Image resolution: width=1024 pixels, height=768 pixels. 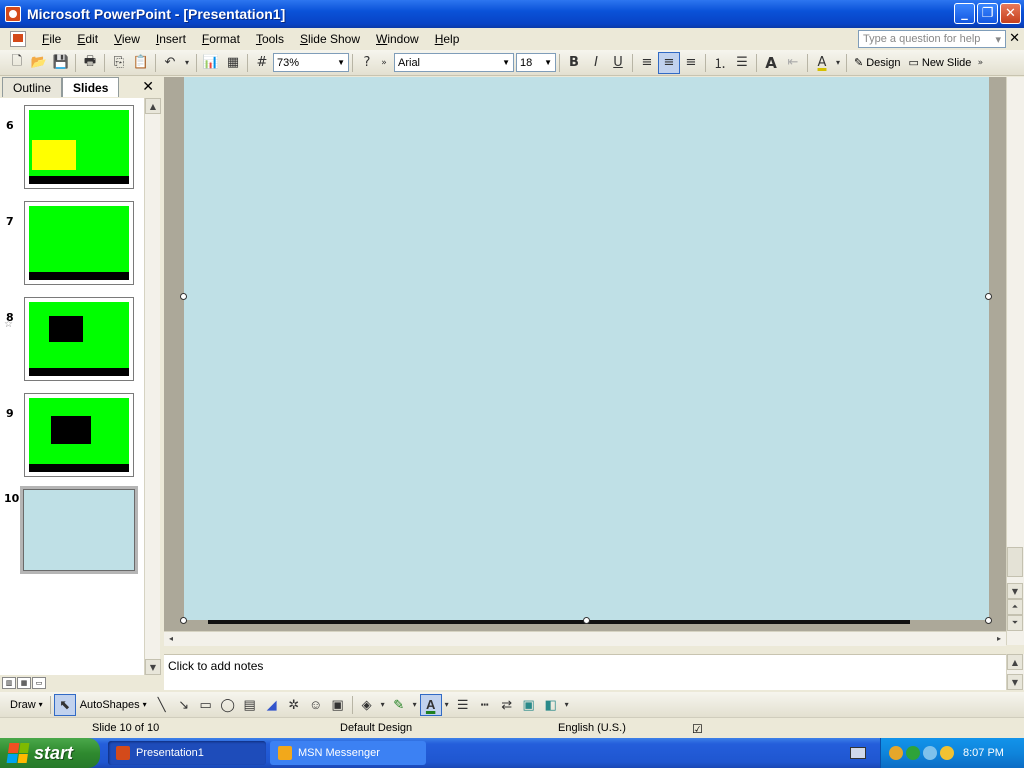 I want to click on powerpoint-icon, so click(x=13, y=14).